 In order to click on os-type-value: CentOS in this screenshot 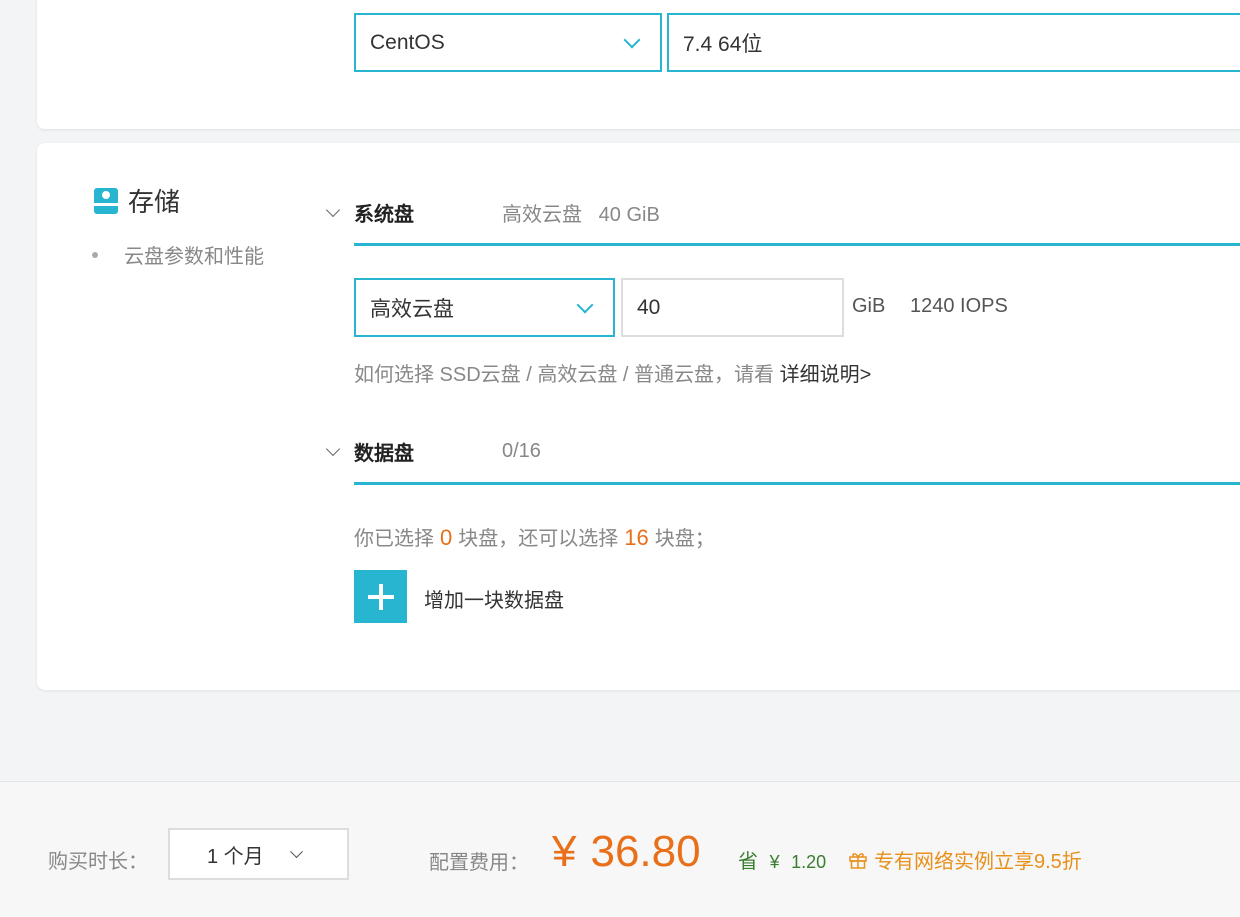, I will do `click(407, 42)`.